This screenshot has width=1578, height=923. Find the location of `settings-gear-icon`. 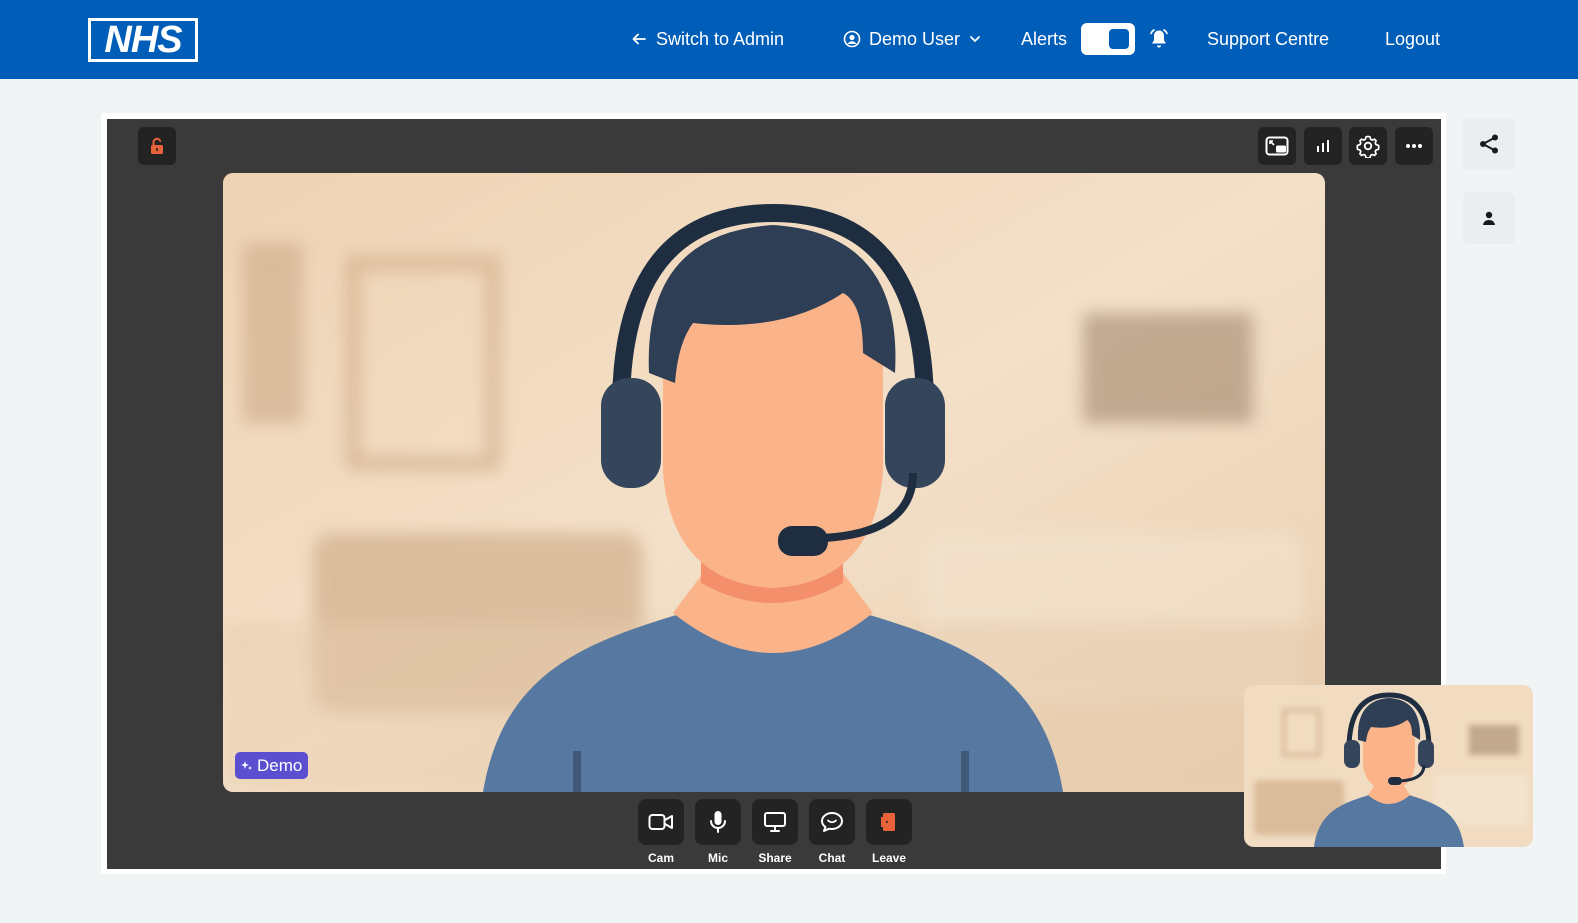

settings-gear-icon is located at coordinates (1368, 146).